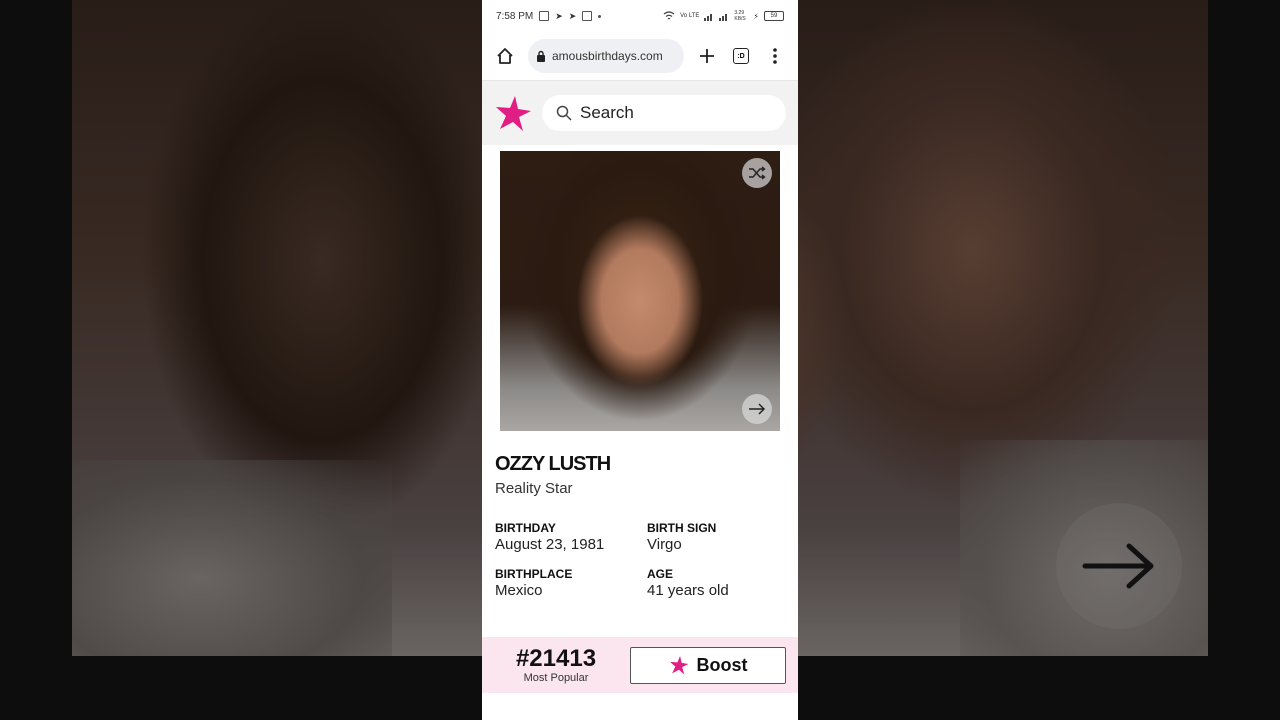 This screenshot has width=1280, height=720. Describe the element at coordinates (640, 16) in the screenshot. I see `status-bar: 7:58 PM ➤ ➤ Vo LTE 3.29 KB/S ⚡ 59` at that location.